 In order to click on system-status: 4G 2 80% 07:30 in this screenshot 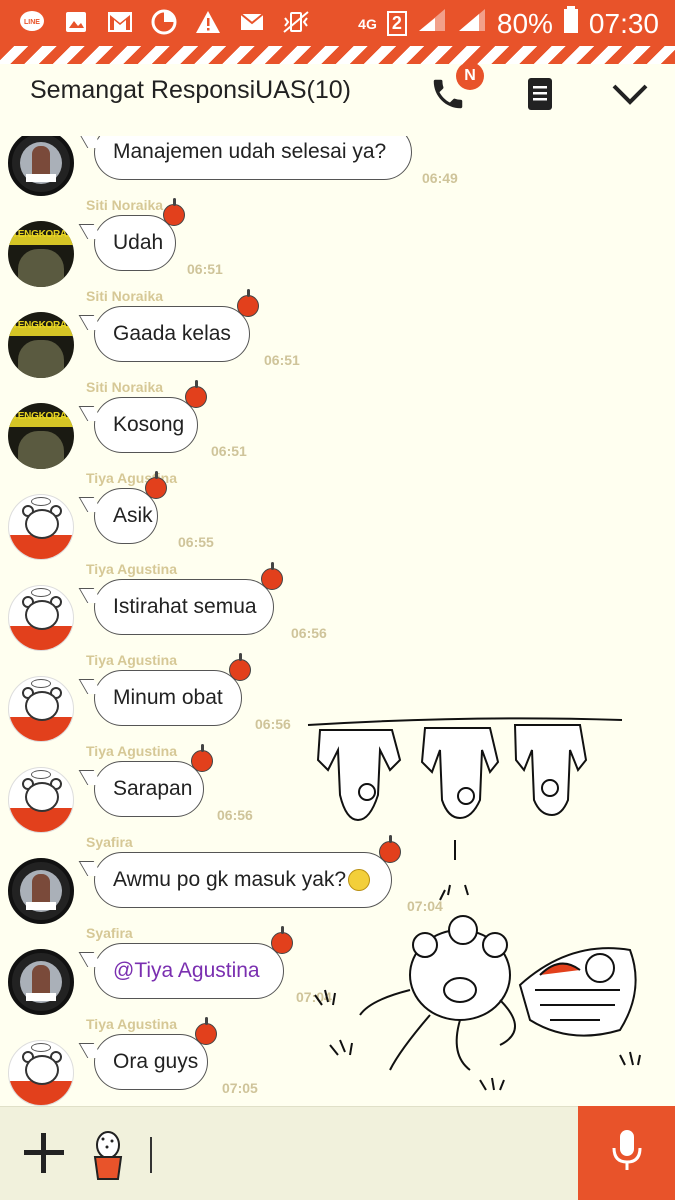, I will do `click(508, 23)`.